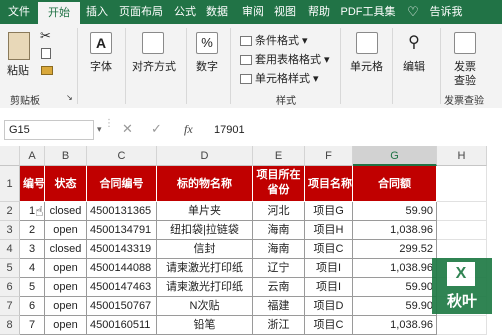 The height and width of the screenshot is (335, 502). Describe the element at coordinates (279, 211) in the screenshot. I see `table-cell: 河北` at that location.